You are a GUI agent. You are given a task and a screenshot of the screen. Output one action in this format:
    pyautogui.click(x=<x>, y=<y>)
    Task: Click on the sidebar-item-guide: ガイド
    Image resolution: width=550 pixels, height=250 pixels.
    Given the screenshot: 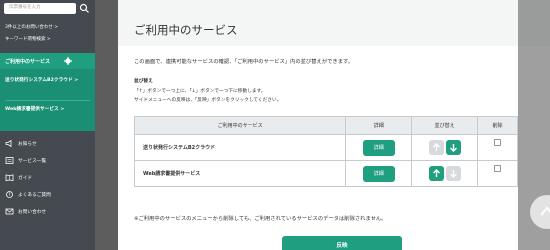 What is the action you would take?
    pyautogui.click(x=18, y=177)
    